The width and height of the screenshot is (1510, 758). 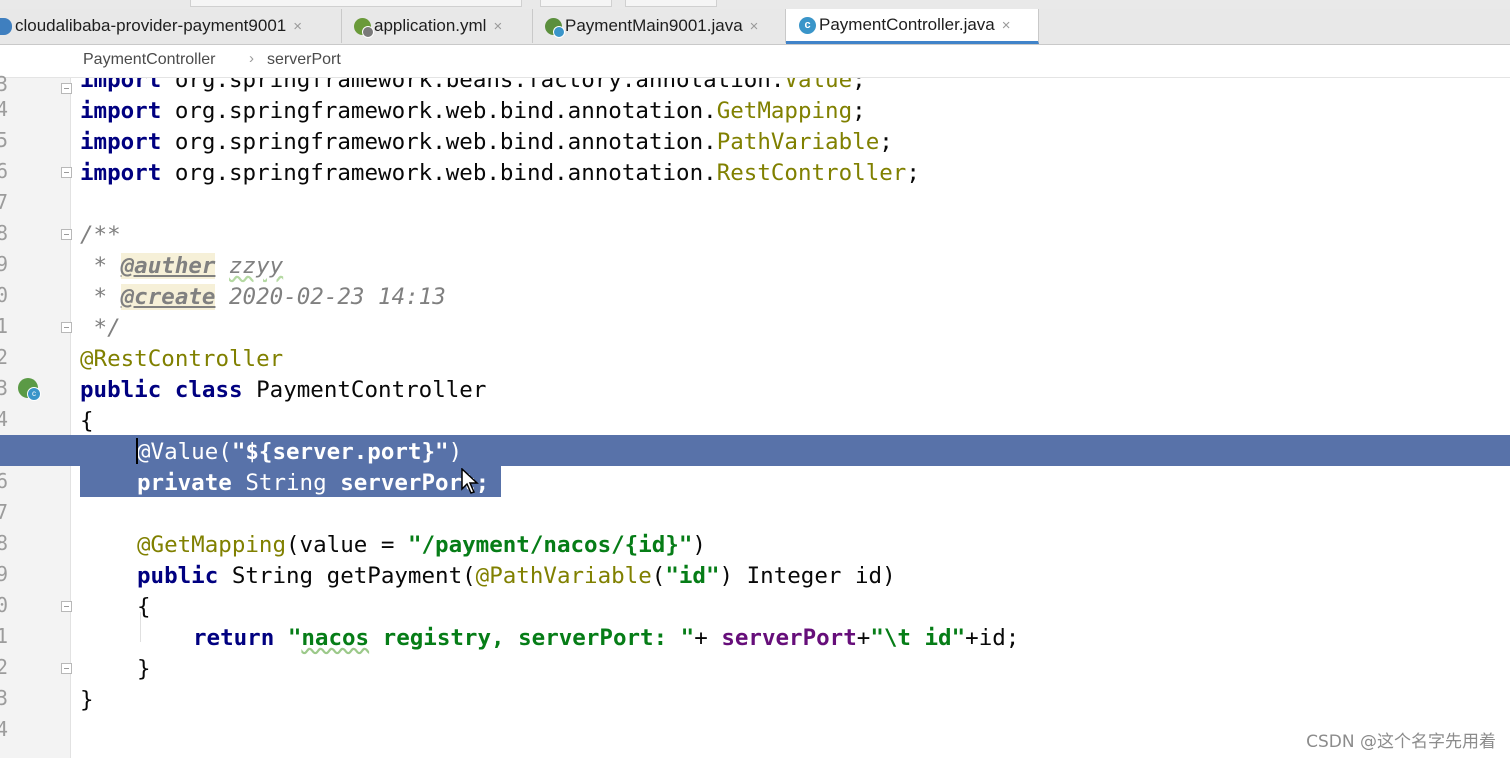 I want to click on code-line-selected: @Value("${server.port}"), so click(x=299, y=452).